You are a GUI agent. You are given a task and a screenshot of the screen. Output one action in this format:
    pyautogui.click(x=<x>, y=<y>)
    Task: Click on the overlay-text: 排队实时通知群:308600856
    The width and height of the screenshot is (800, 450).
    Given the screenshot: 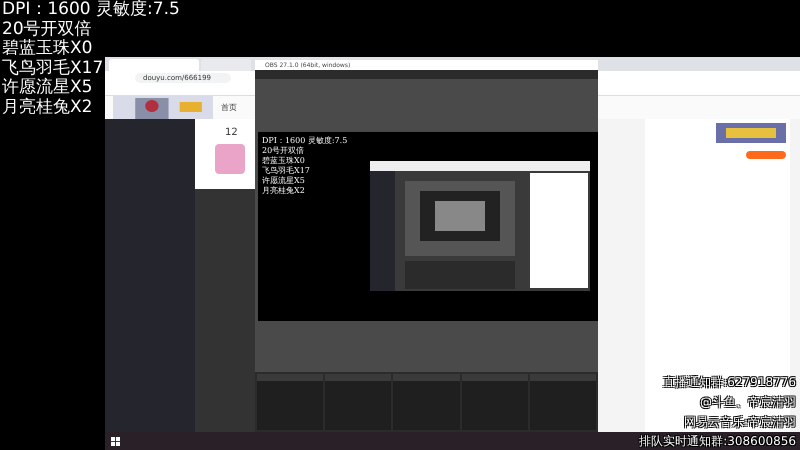 What is the action you would take?
    pyautogui.click(x=717, y=441)
    